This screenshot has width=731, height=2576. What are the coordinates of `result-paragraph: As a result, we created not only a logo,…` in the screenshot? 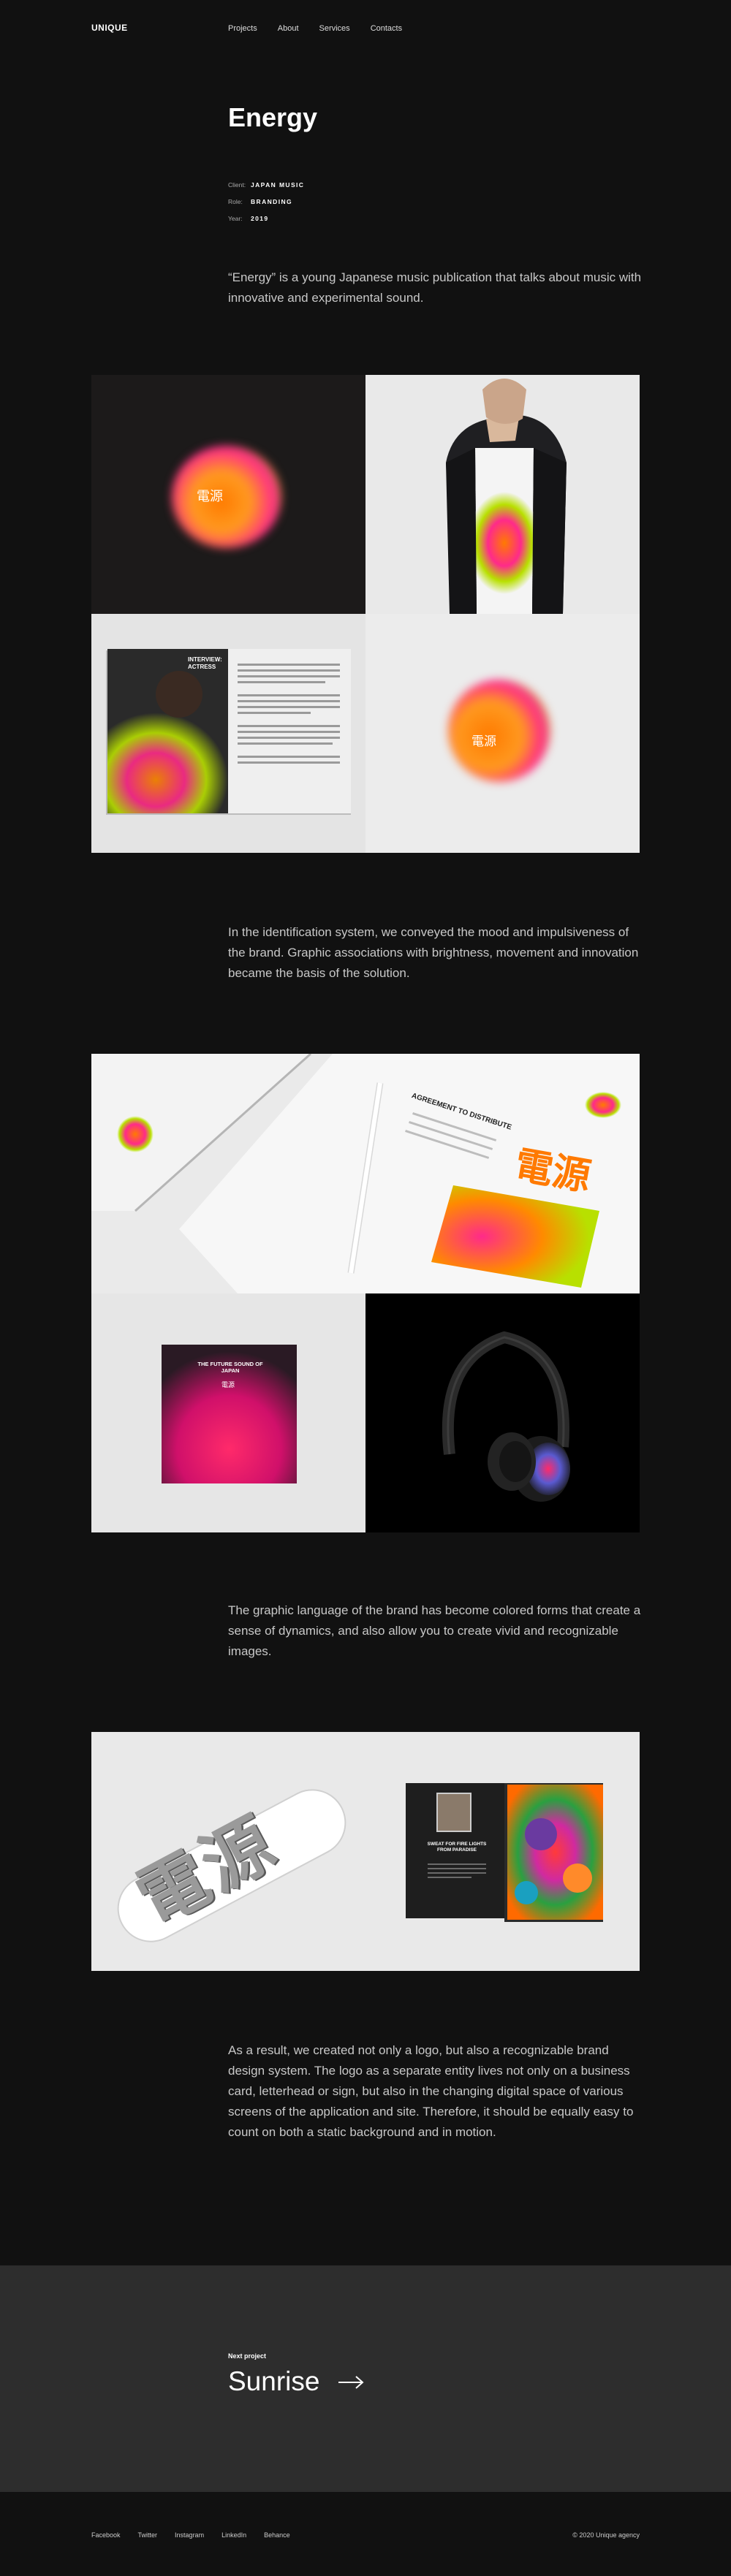 It's located at (431, 2091).